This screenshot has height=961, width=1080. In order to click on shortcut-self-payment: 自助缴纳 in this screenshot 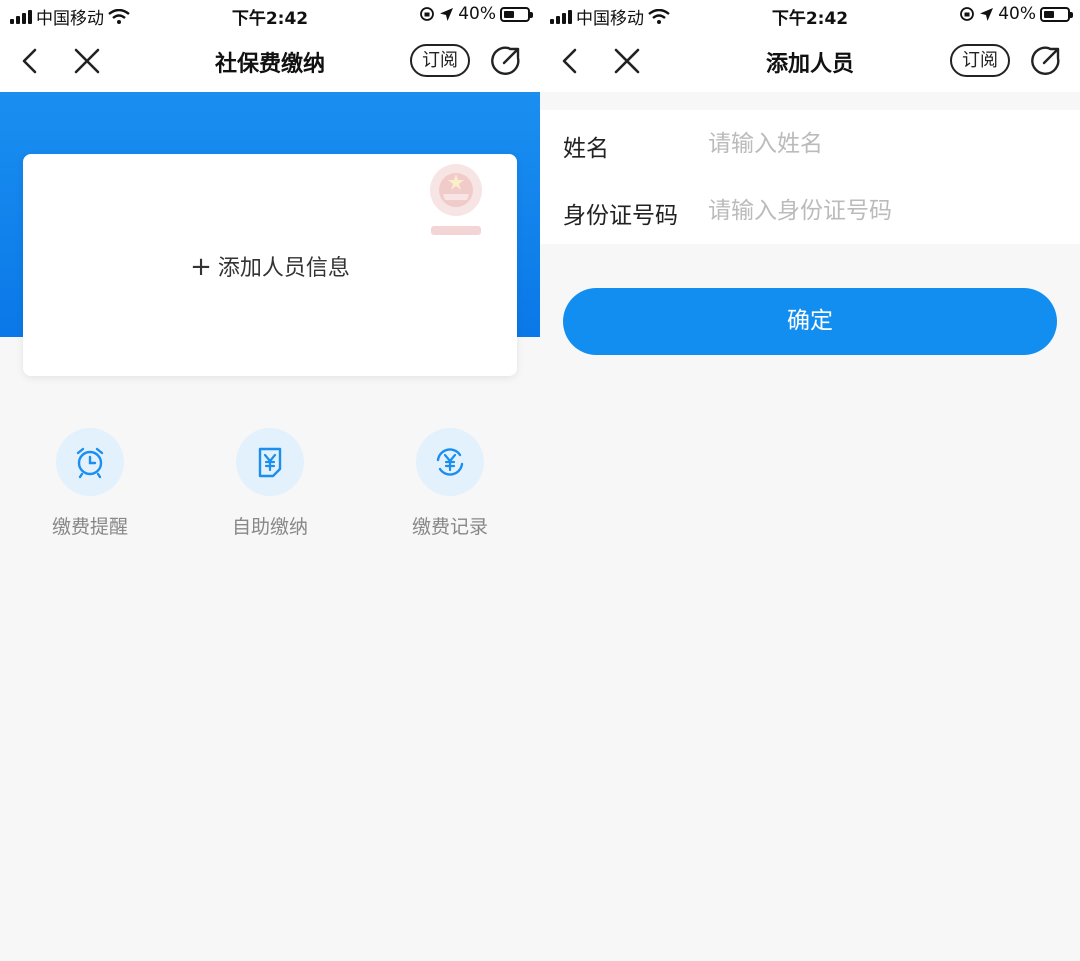, I will do `click(270, 483)`.